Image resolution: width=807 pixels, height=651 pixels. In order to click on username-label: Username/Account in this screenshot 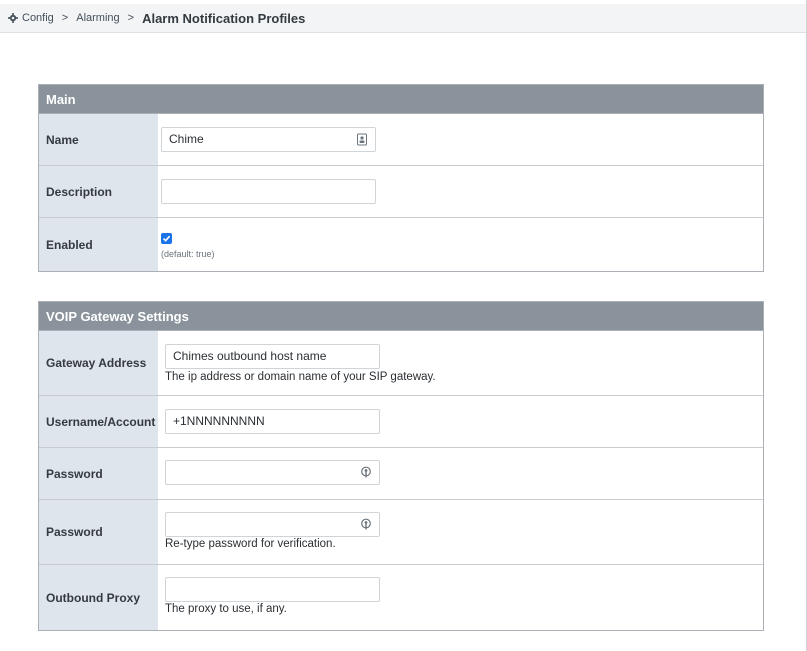, I will do `click(98, 421)`.